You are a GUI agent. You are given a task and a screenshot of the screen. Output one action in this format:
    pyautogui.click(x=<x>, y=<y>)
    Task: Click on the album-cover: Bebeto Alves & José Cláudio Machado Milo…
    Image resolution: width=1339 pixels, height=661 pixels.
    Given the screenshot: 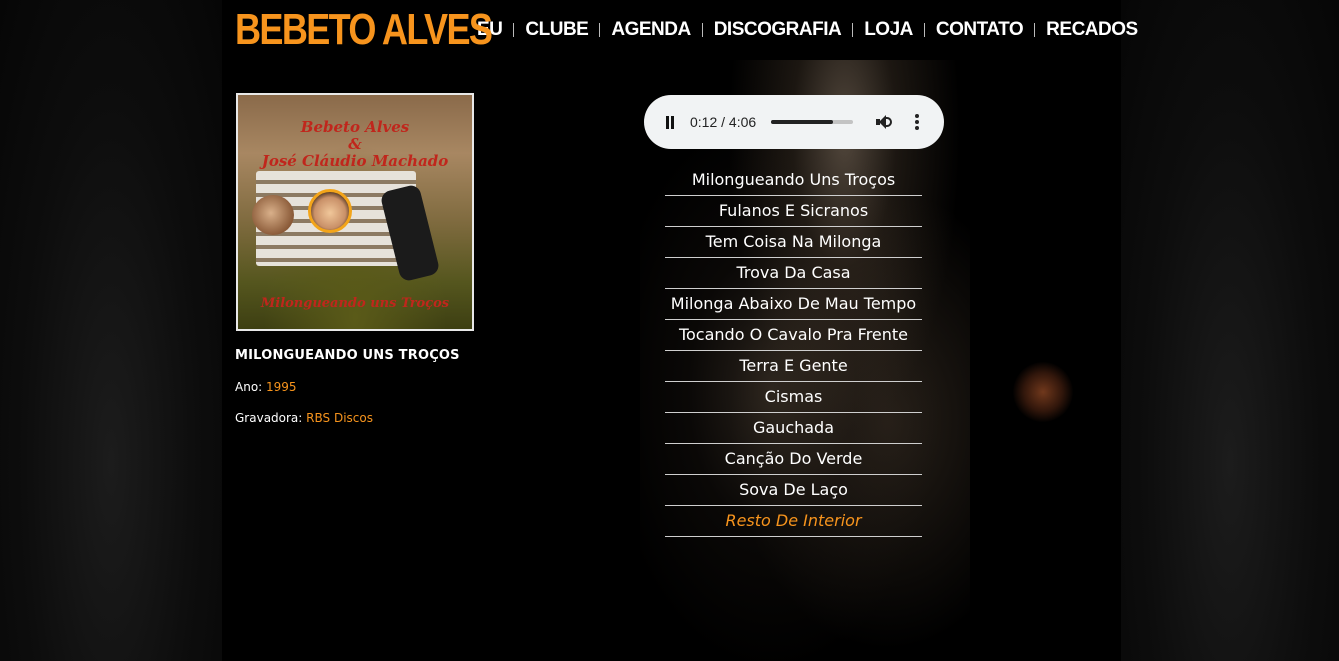 What is the action you would take?
    pyautogui.click(x=355, y=212)
    